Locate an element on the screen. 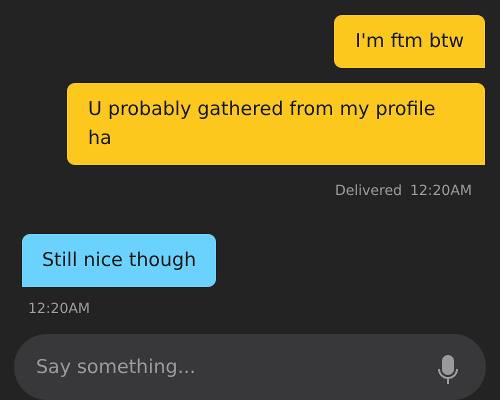 The width and height of the screenshot is (500, 400). sent-message: I'm ftm btw is located at coordinates (409, 41).